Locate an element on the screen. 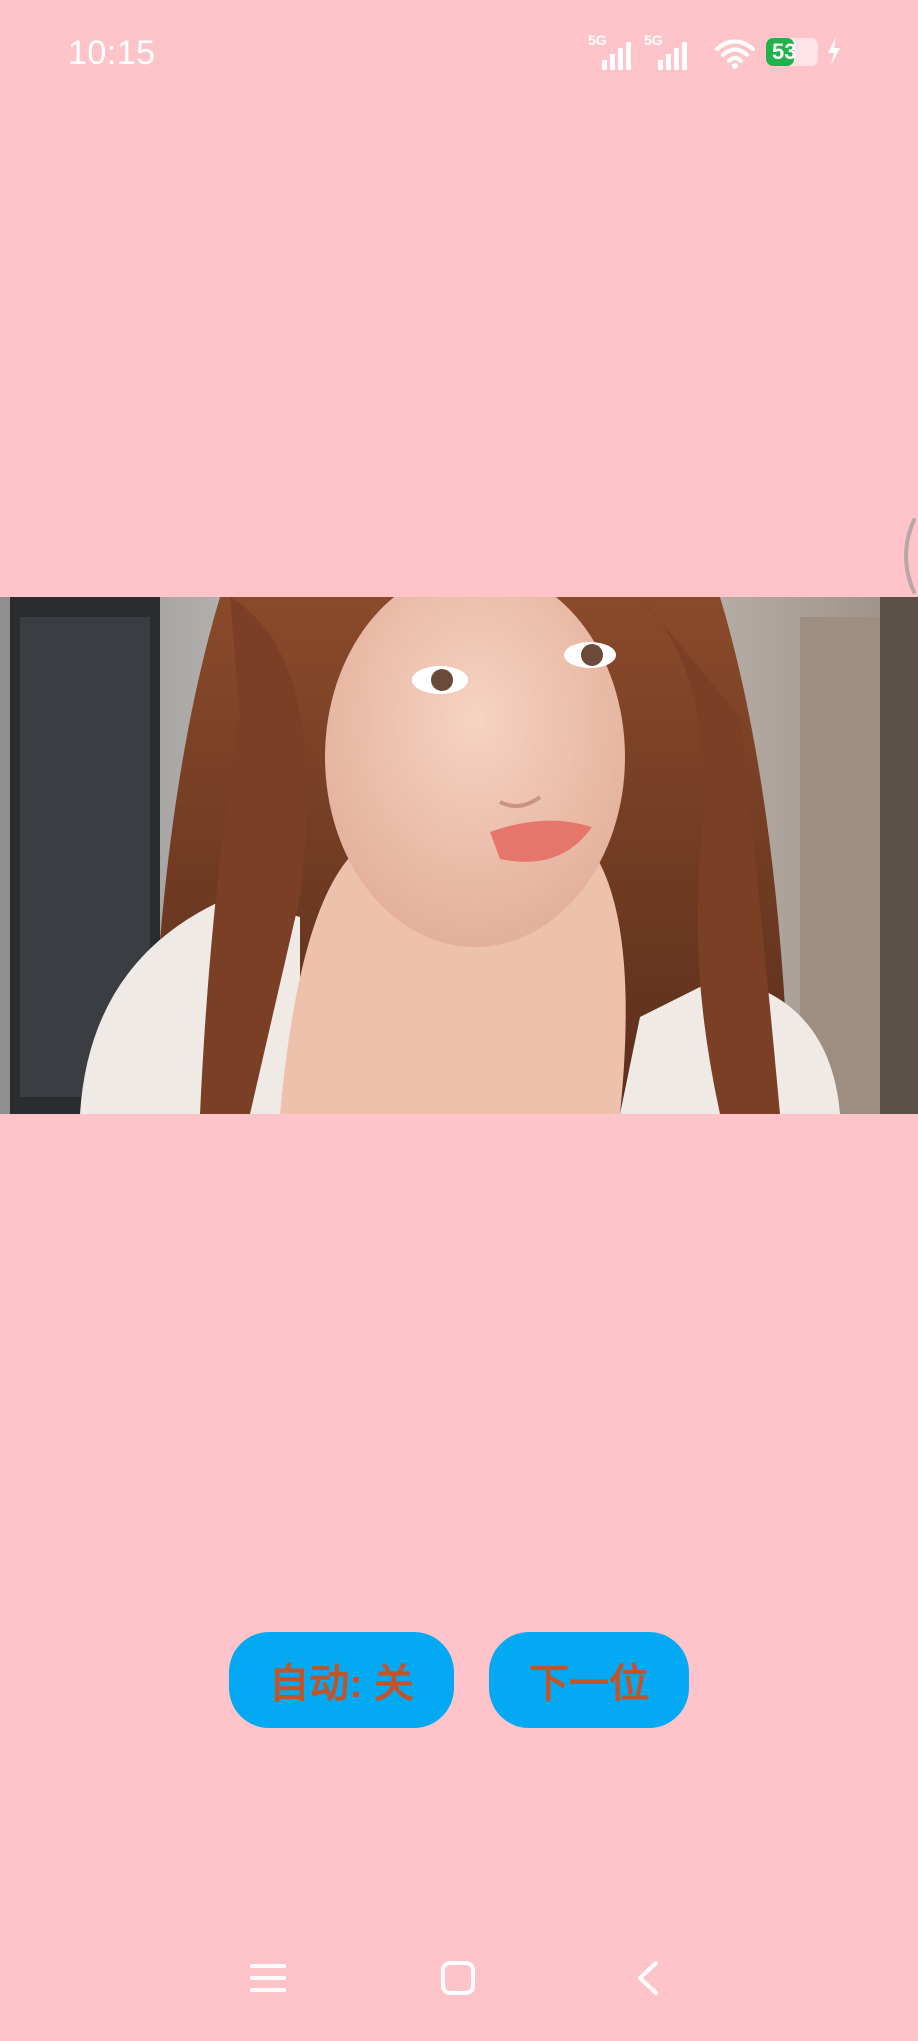 The image size is (918, 2041). battery-icon: 53 is located at coordinates (792, 52).